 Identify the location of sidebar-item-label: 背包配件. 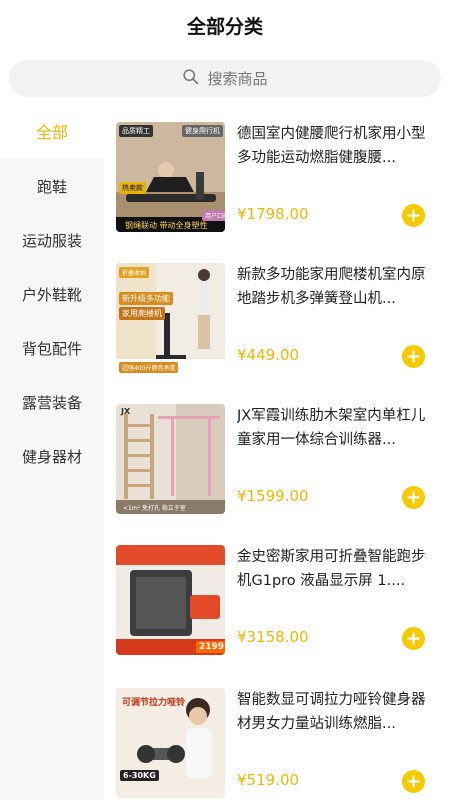
(51, 348).